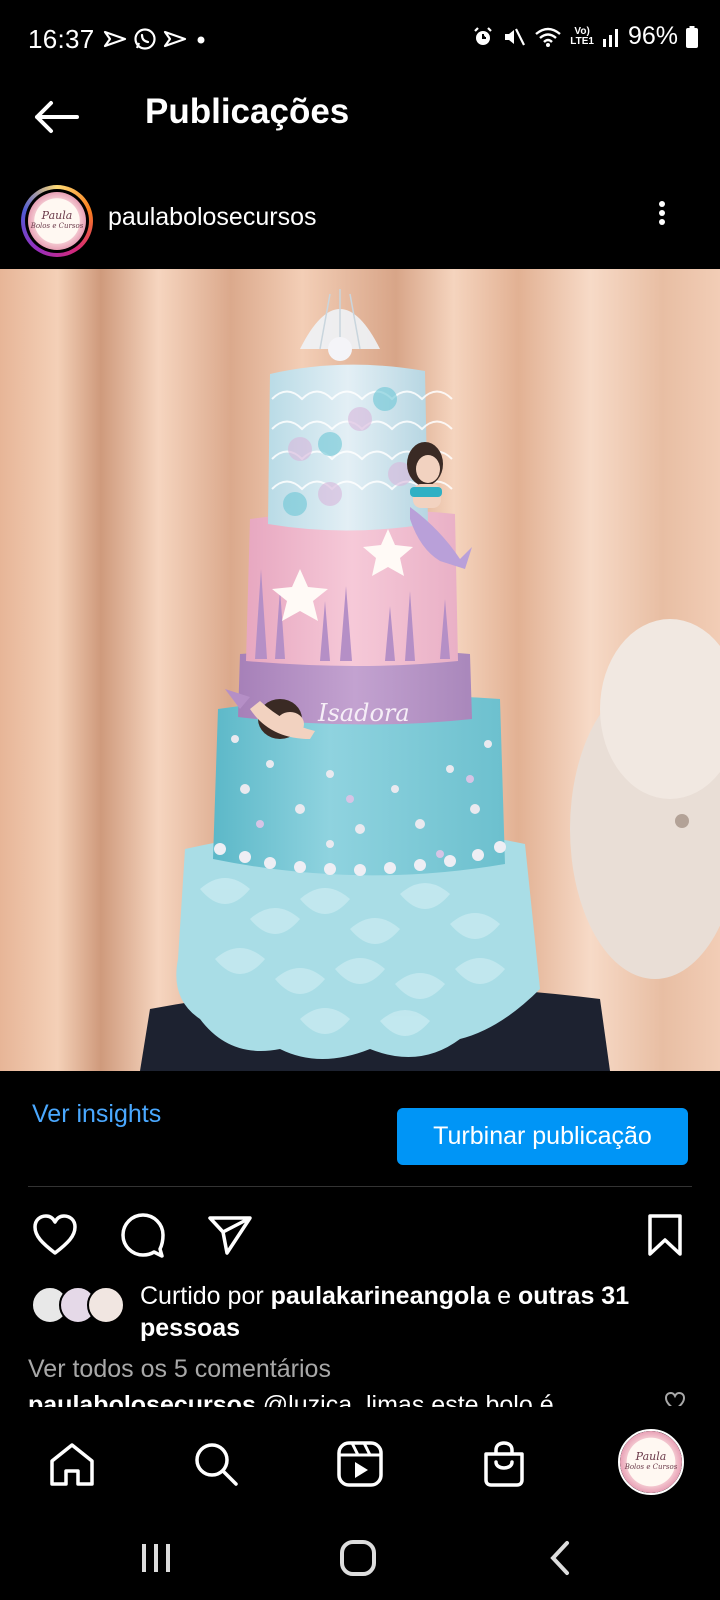  What do you see at coordinates (662, 213) in the screenshot?
I see `more-vertical-icon` at bounding box center [662, 213].